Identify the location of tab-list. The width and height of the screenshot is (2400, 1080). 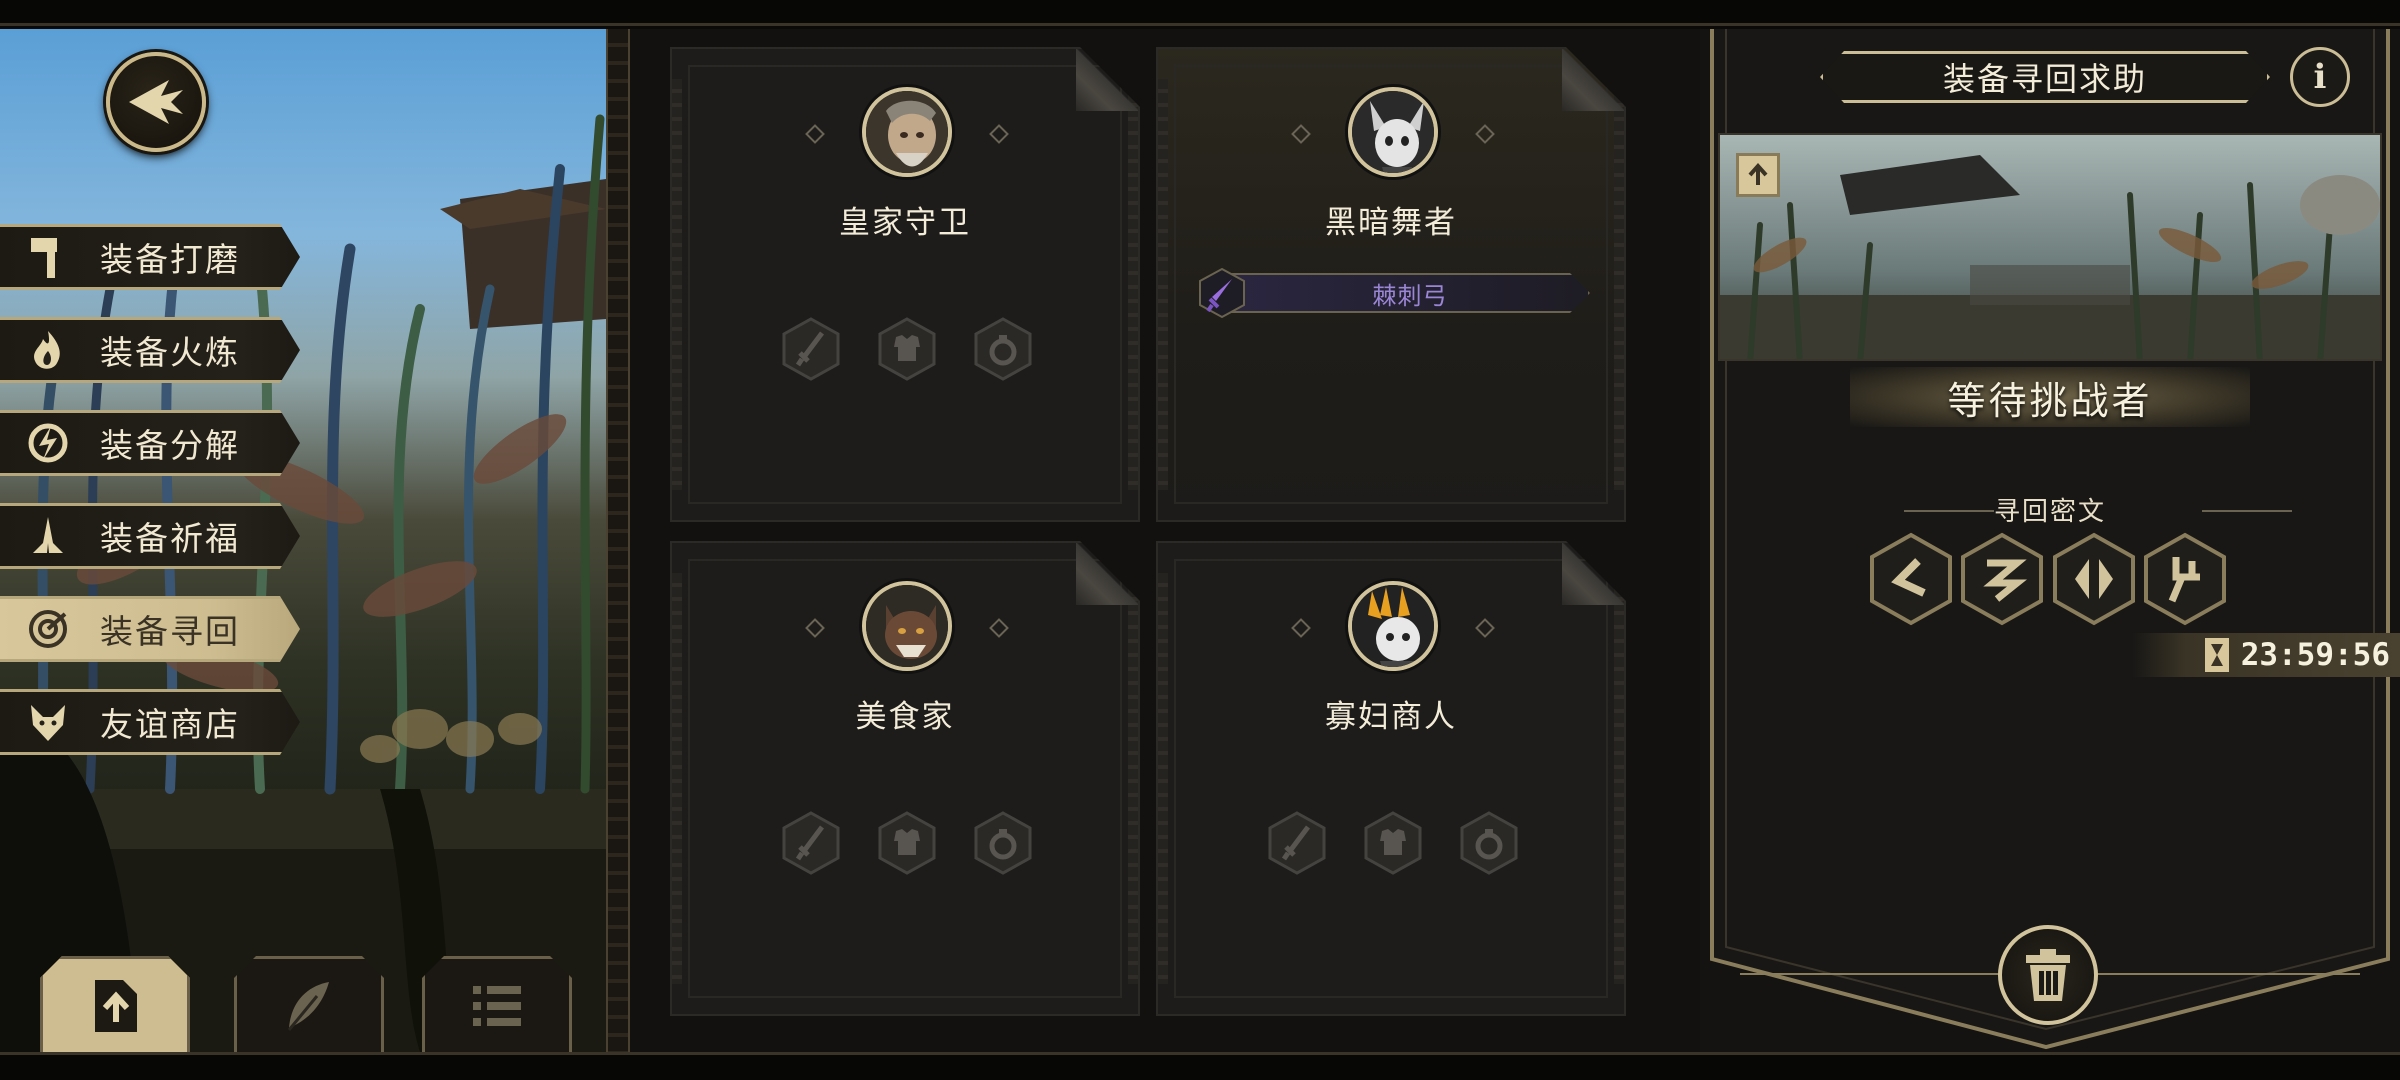
(497, 1006).